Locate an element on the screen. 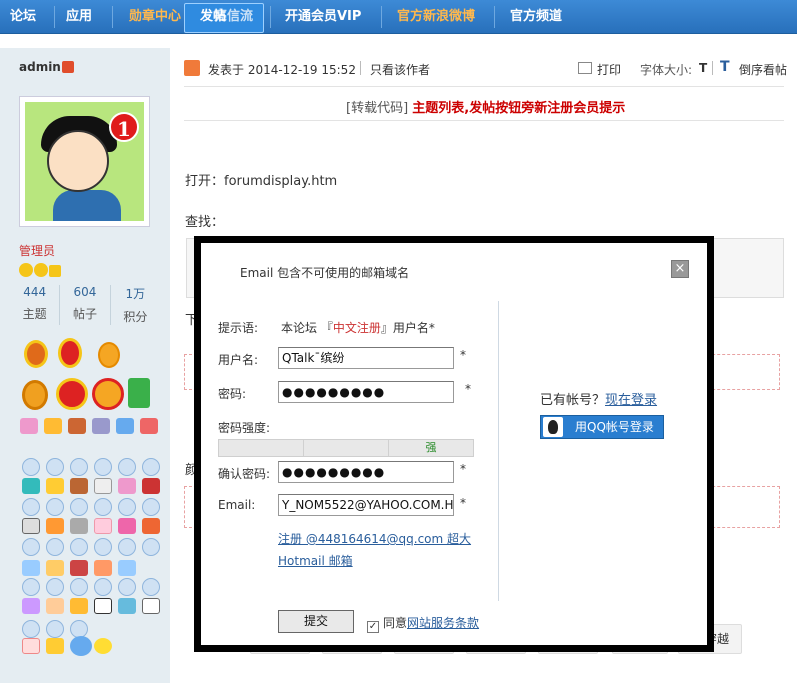  tip-link: 中文注册 is located at coordinates (357, 328).